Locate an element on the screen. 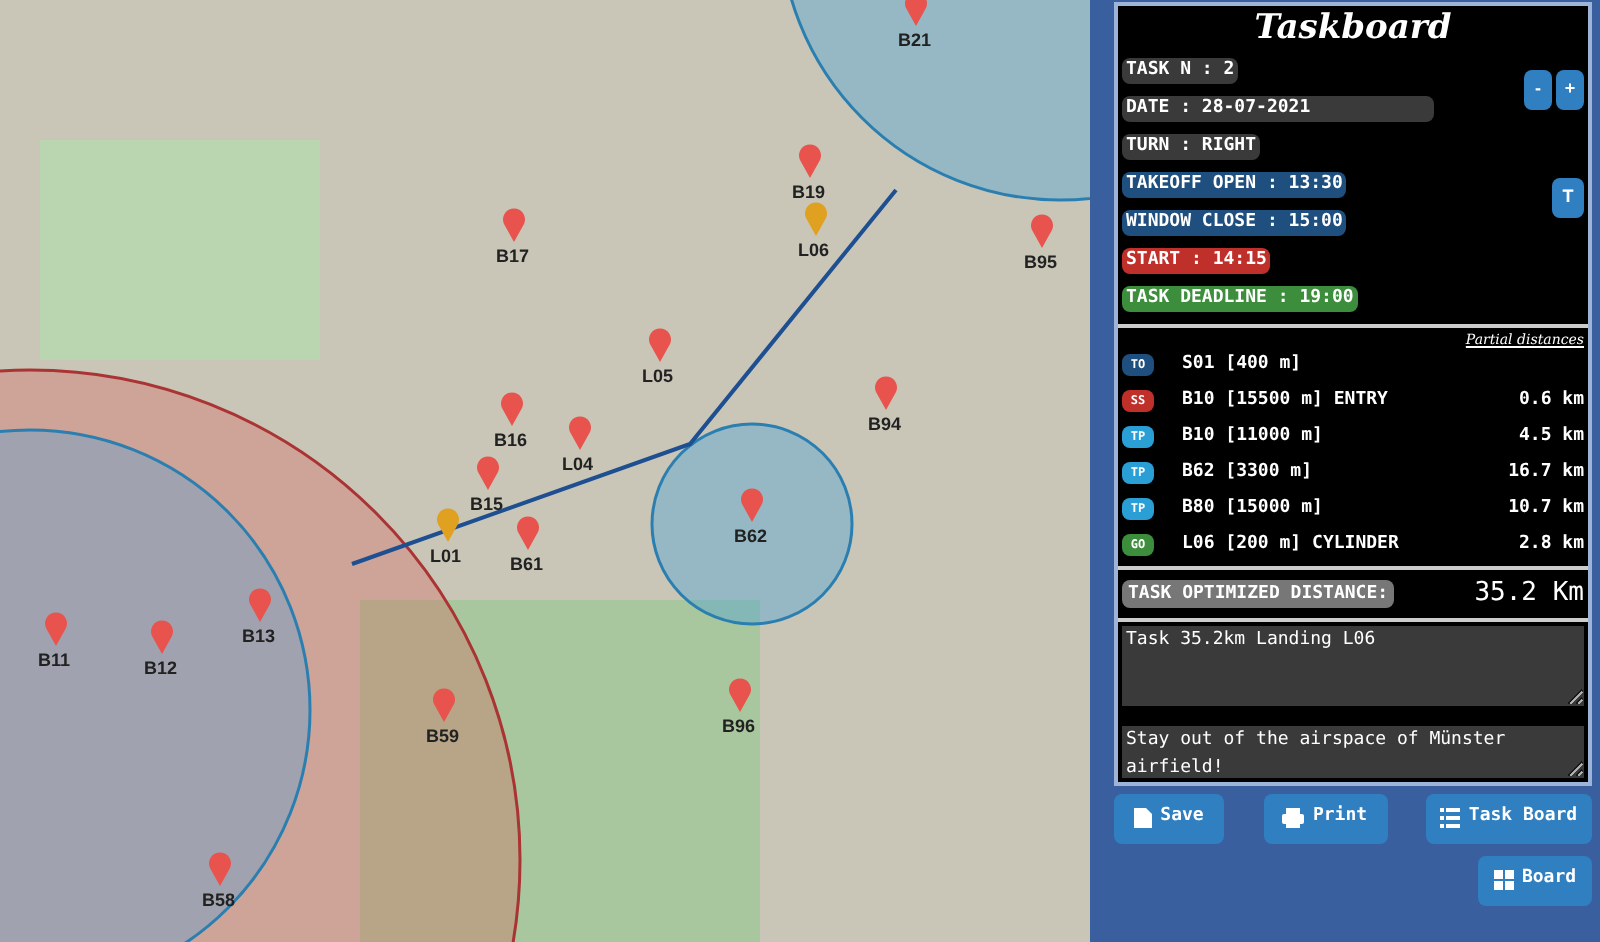 This screenshot has height=942, width=1600. action-button: Task Board is located at coordinates (1509, 818).